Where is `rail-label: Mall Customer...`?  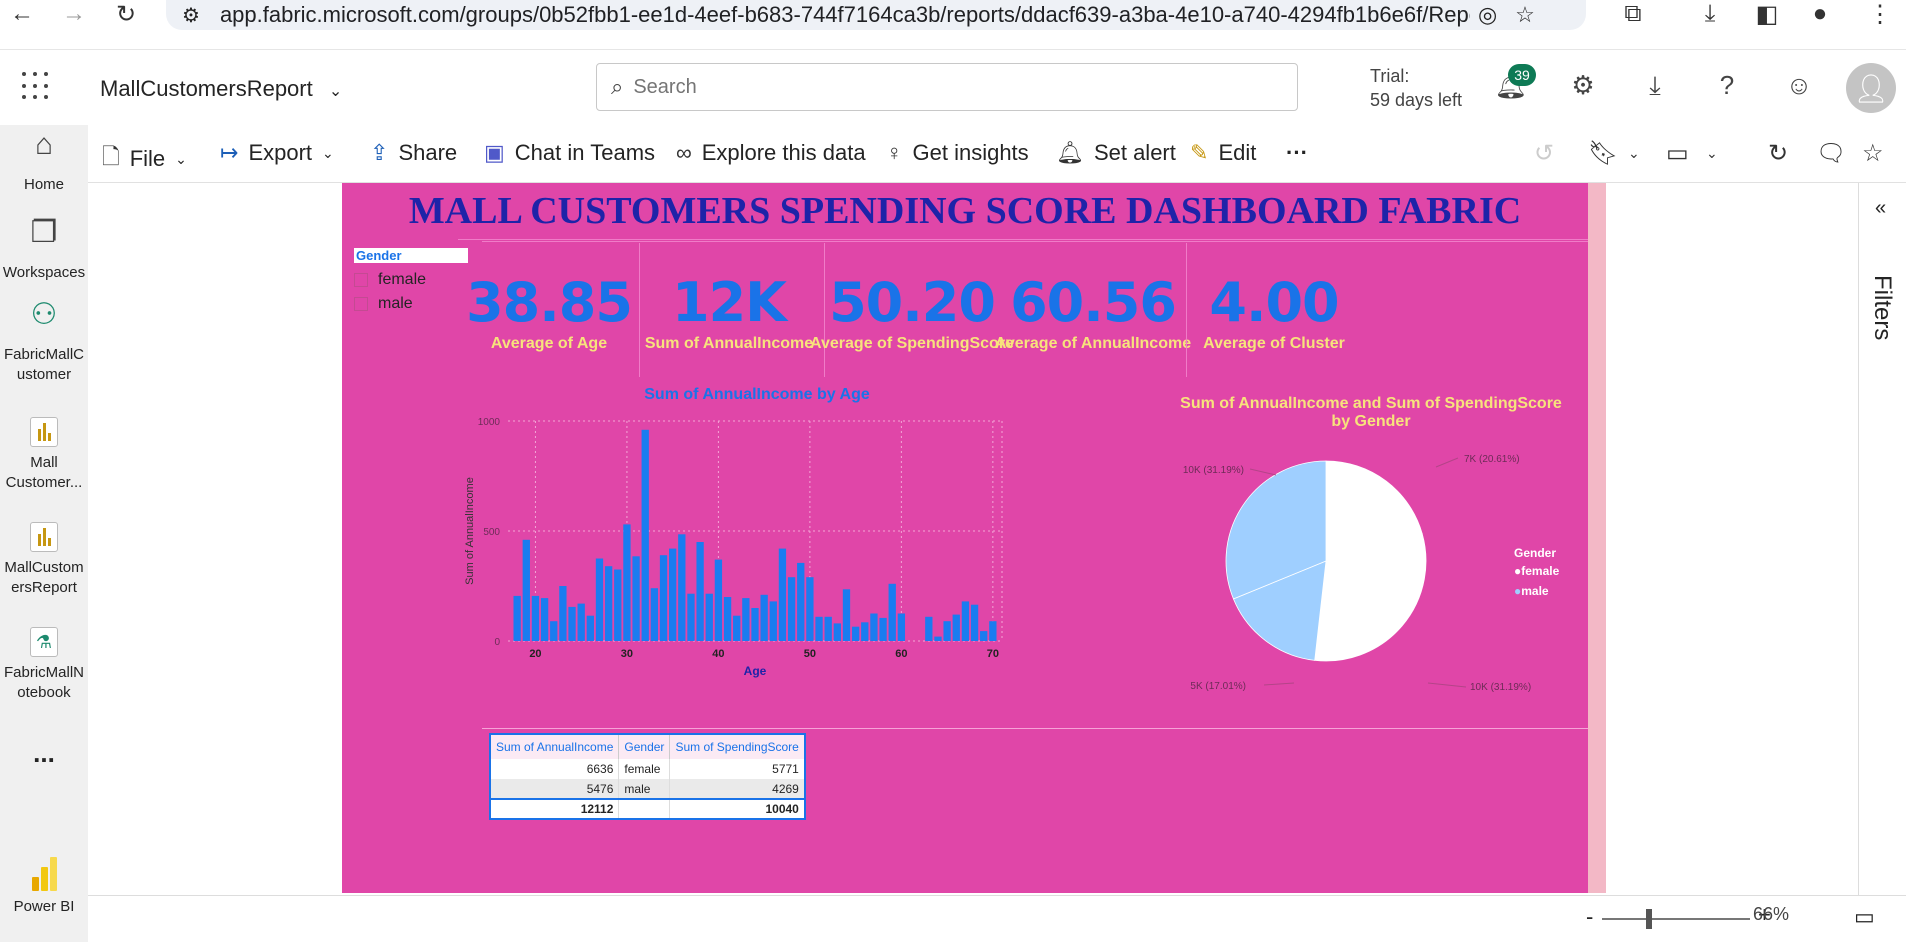
rail-label: Mall Customer... is located at coordinates (44, 472).